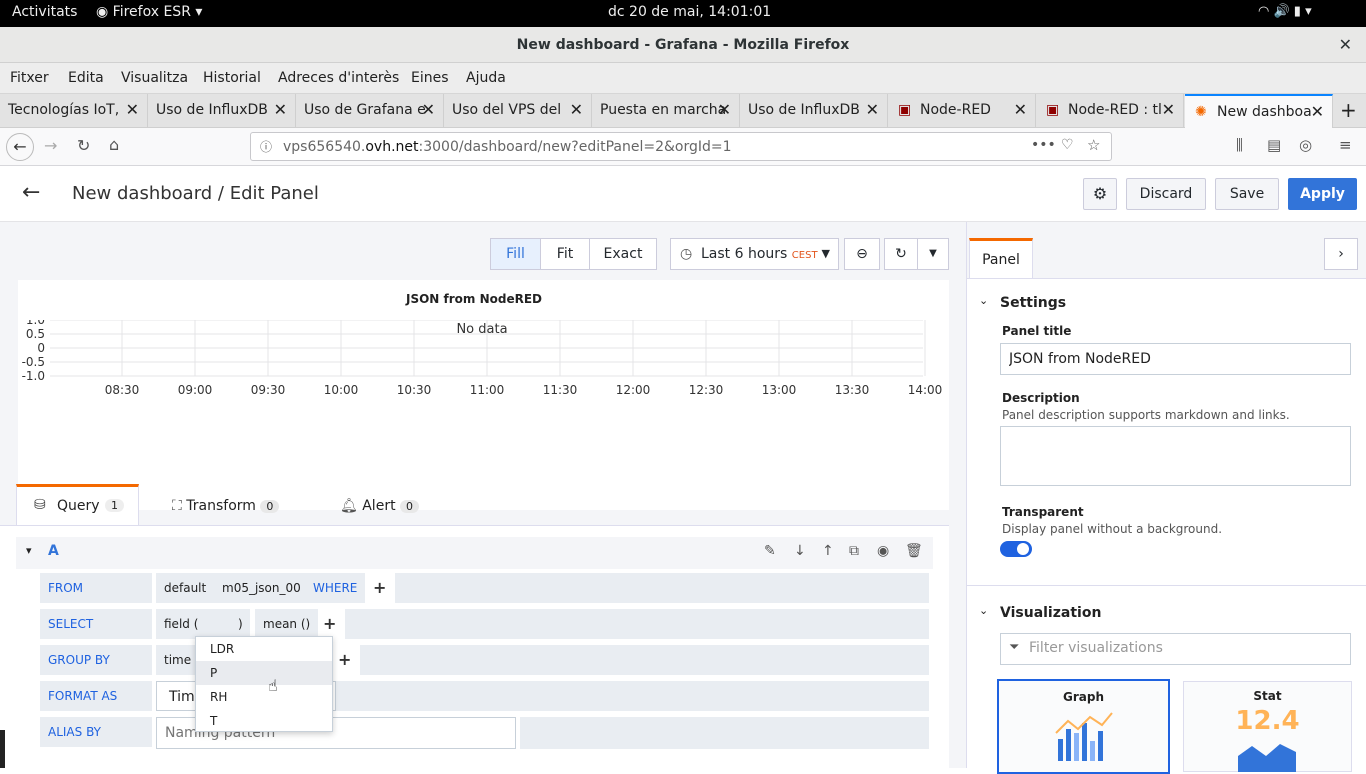 Image resolution: width=1366 pixels, height=774 pixels. I want to click on close-icon: ✕, so click(1345, 45).